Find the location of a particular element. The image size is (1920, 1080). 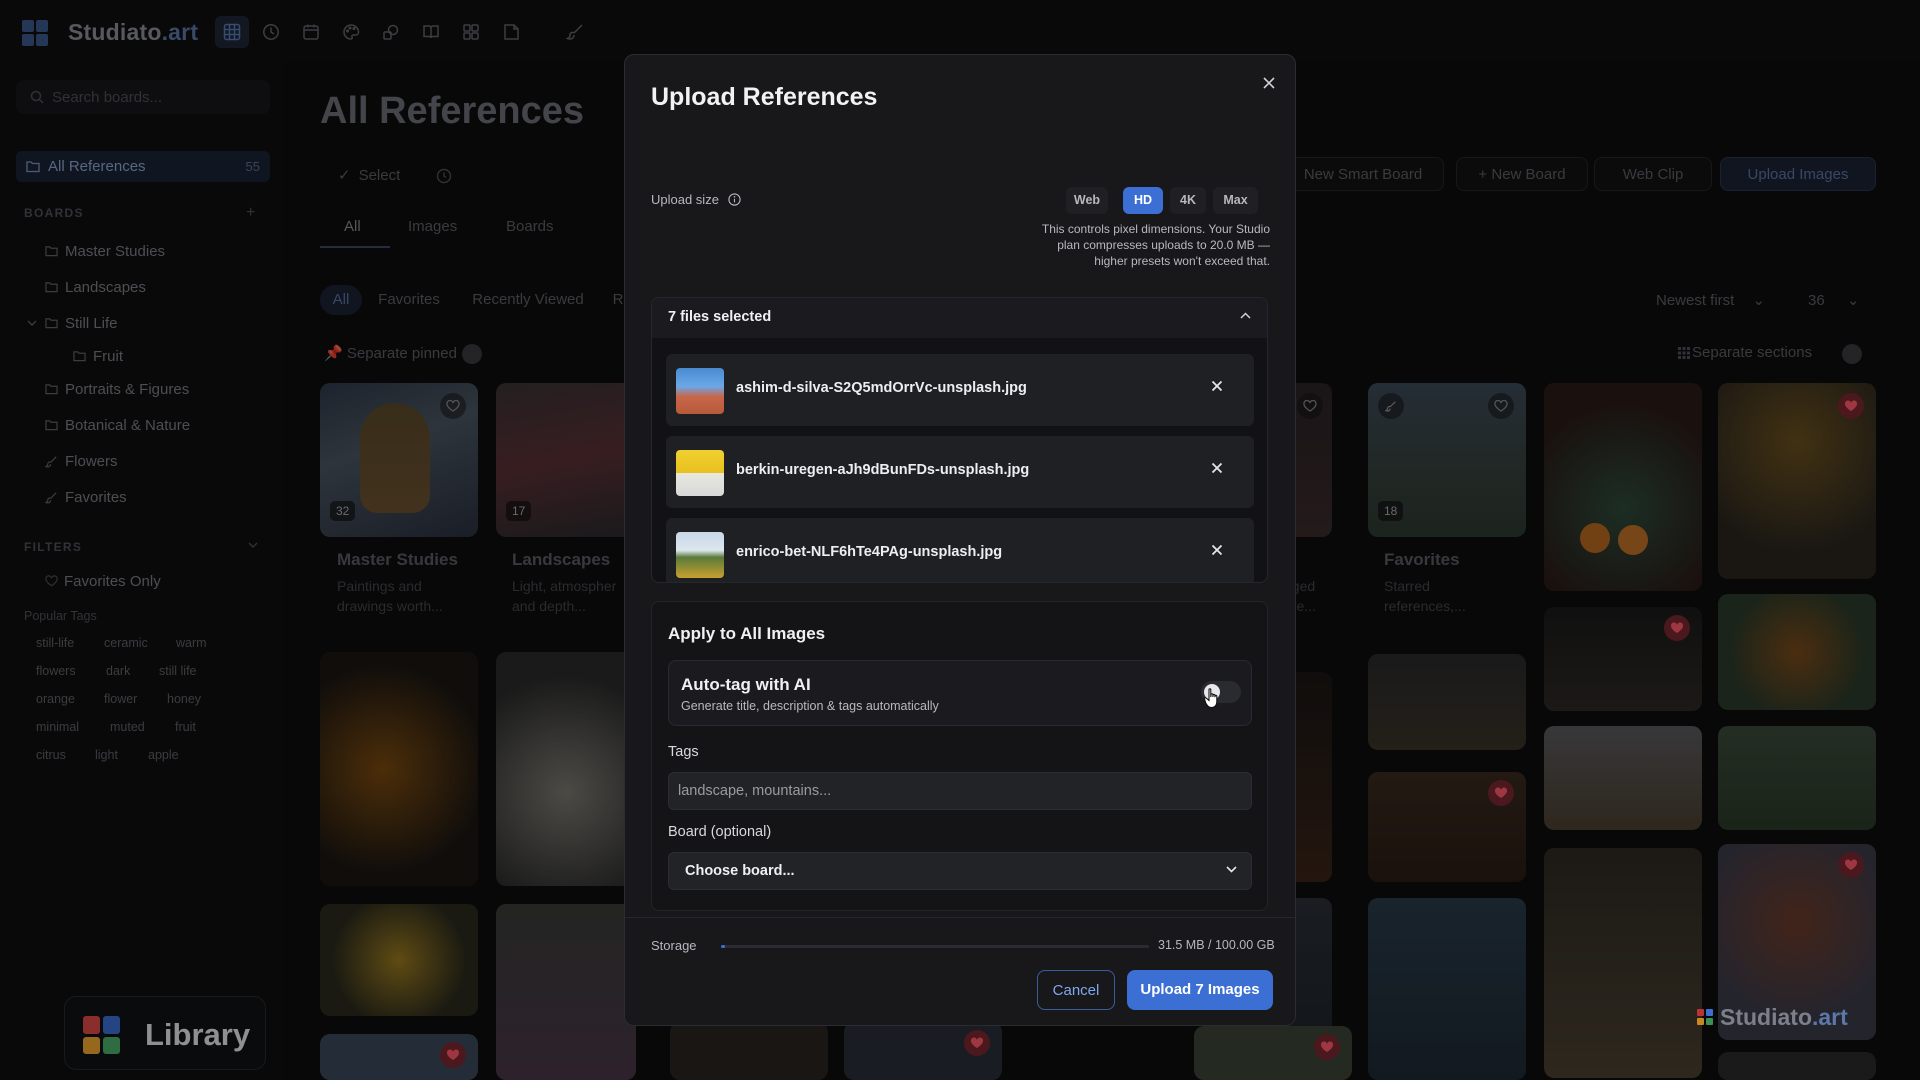

upload-images-button: Upload 7 Images is located at coordinates (1200, 990).